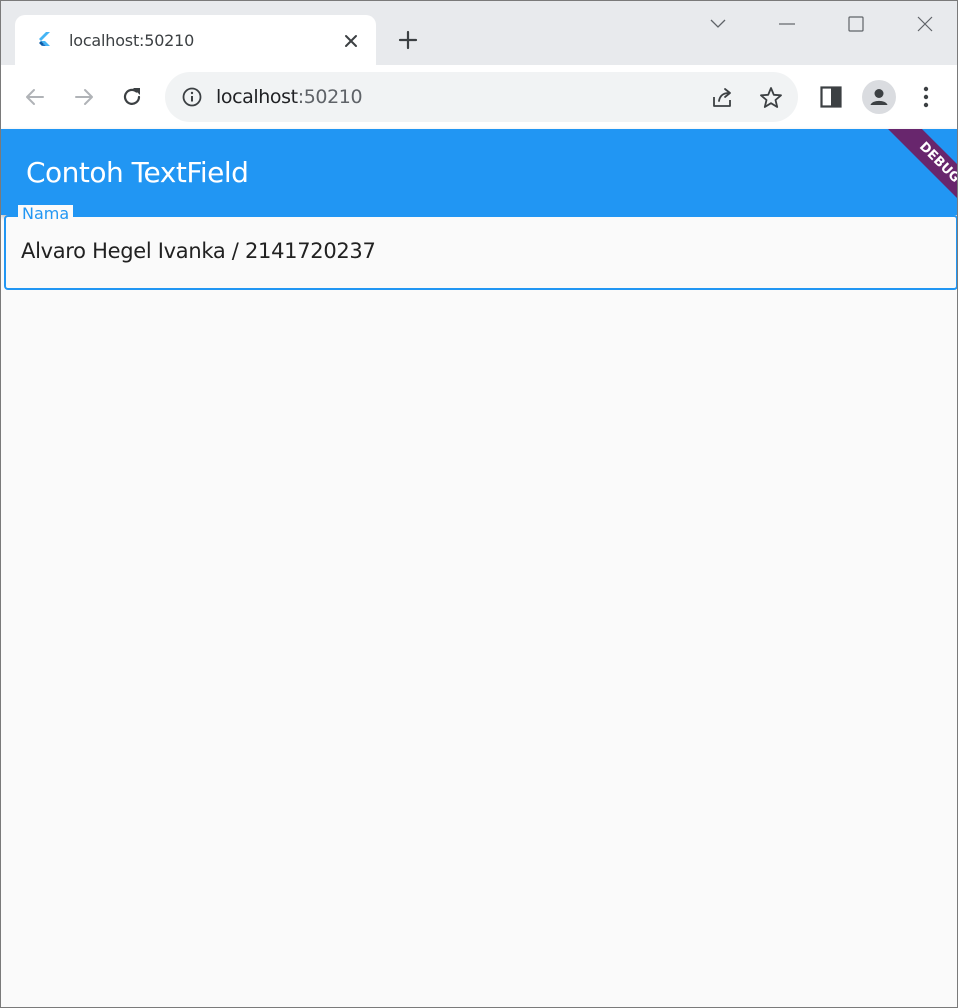 This screenshot has height=1008, width=958. I want to click on app-bar: Contoh TextField DEBUG, so click(479, 172).